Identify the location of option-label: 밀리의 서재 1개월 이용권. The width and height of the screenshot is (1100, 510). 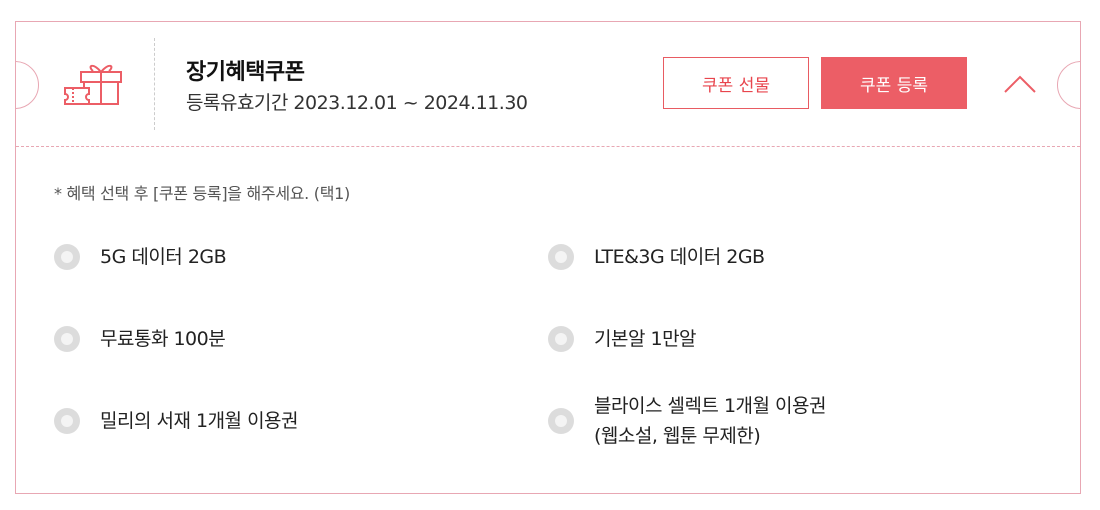
(199, 421).